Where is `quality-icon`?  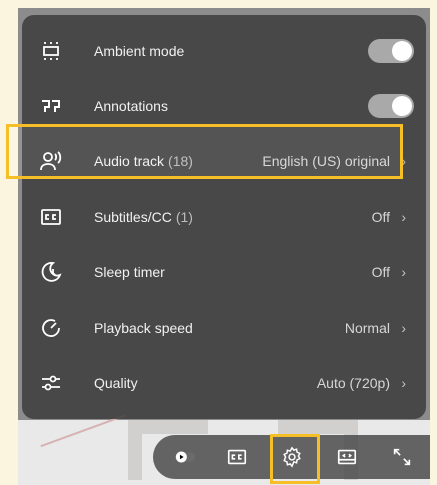 quality-icon is located at coordinates (51, 383).